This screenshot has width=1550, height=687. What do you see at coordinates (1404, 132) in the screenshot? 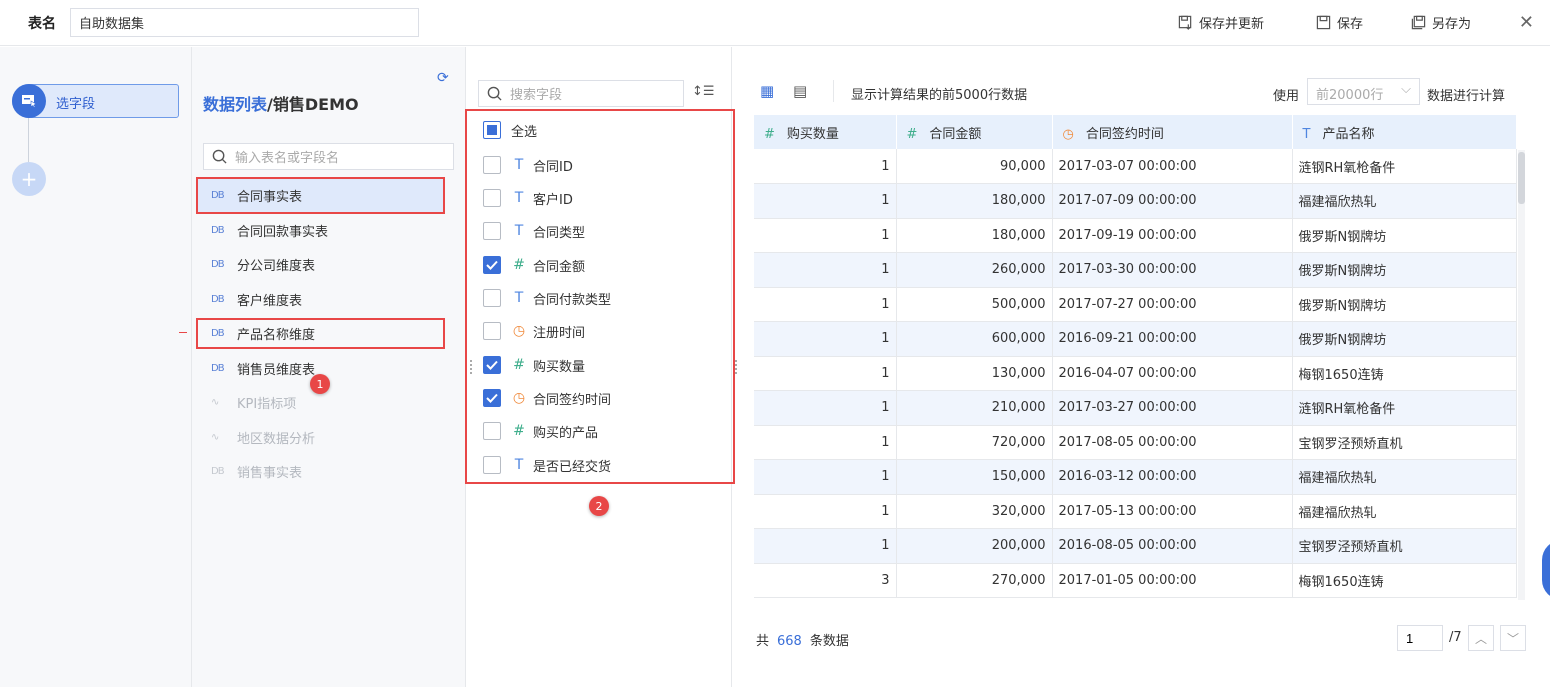
I see `column-header: T 产品名称` at bounding box center [1404, 132].